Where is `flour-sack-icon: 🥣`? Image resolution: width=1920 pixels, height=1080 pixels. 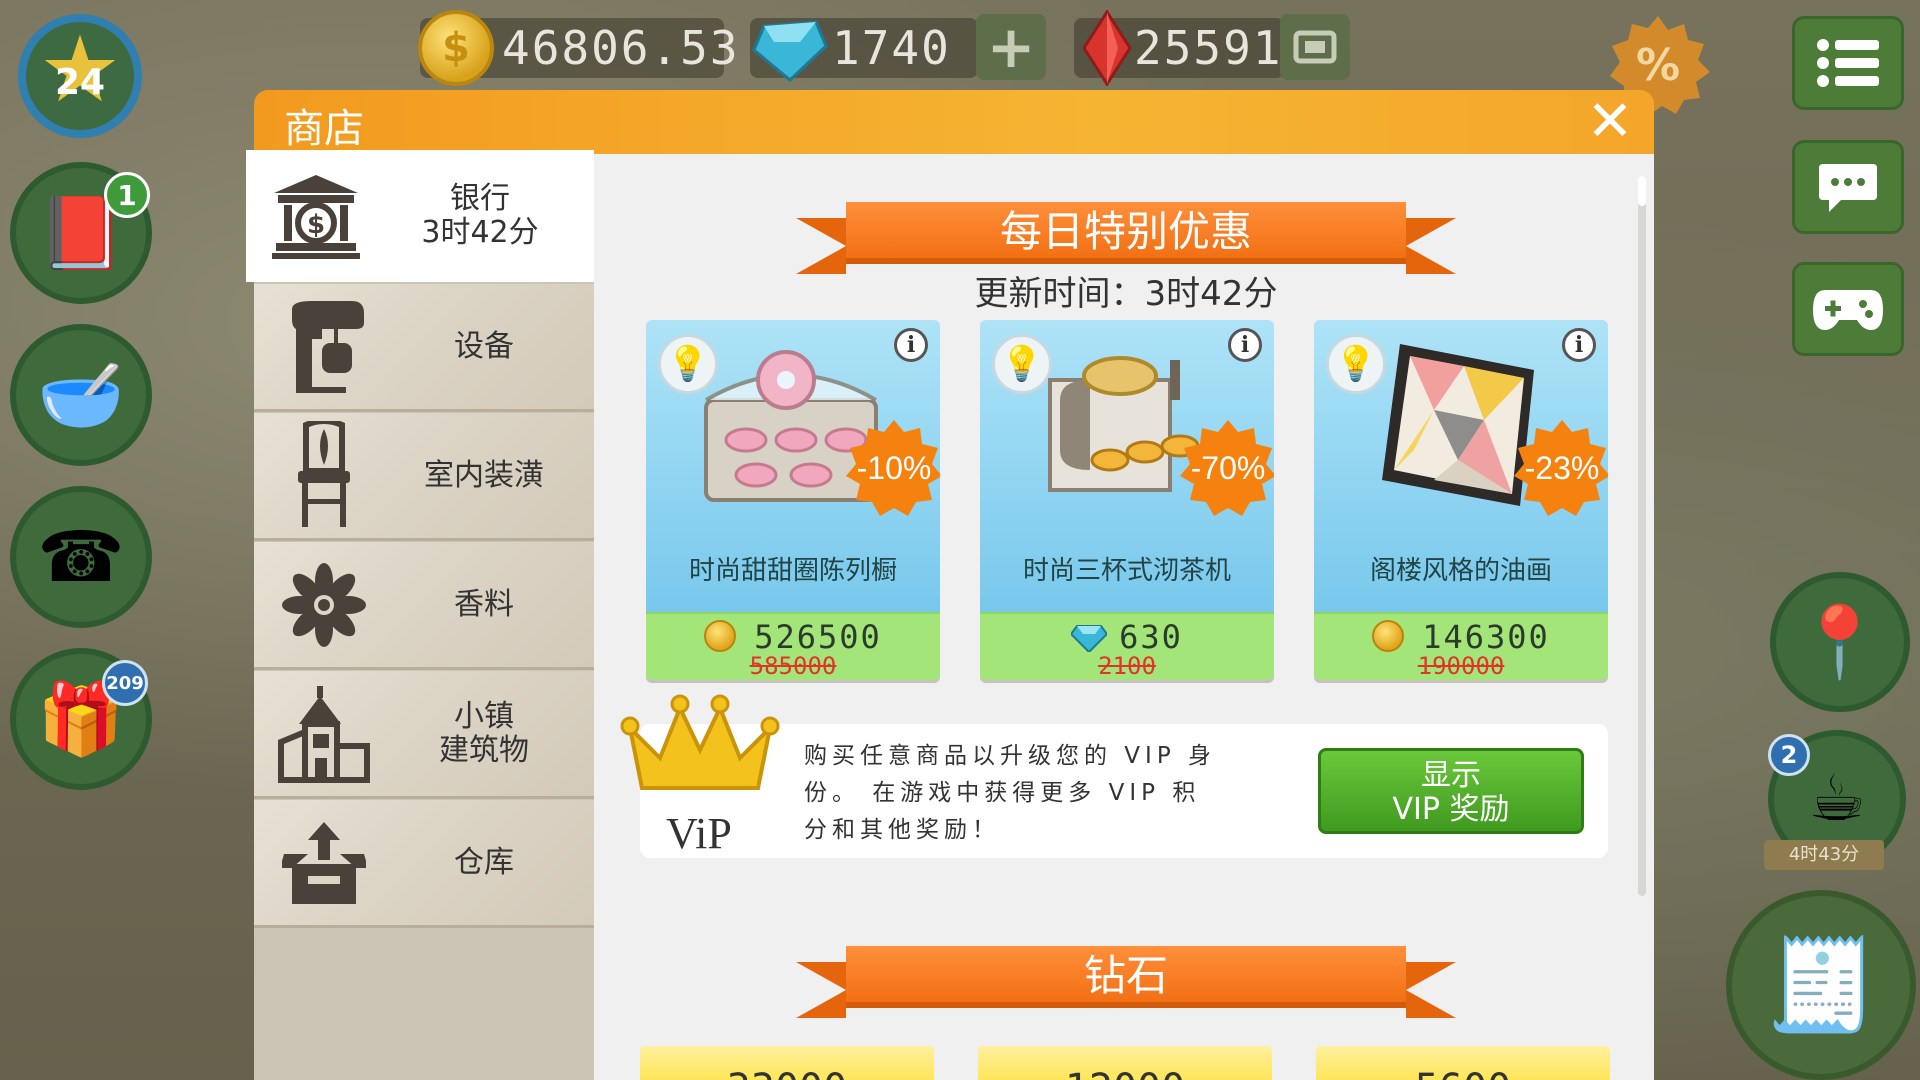
flour-sack-icon: 🥣 is located at coordinates (81, 394).